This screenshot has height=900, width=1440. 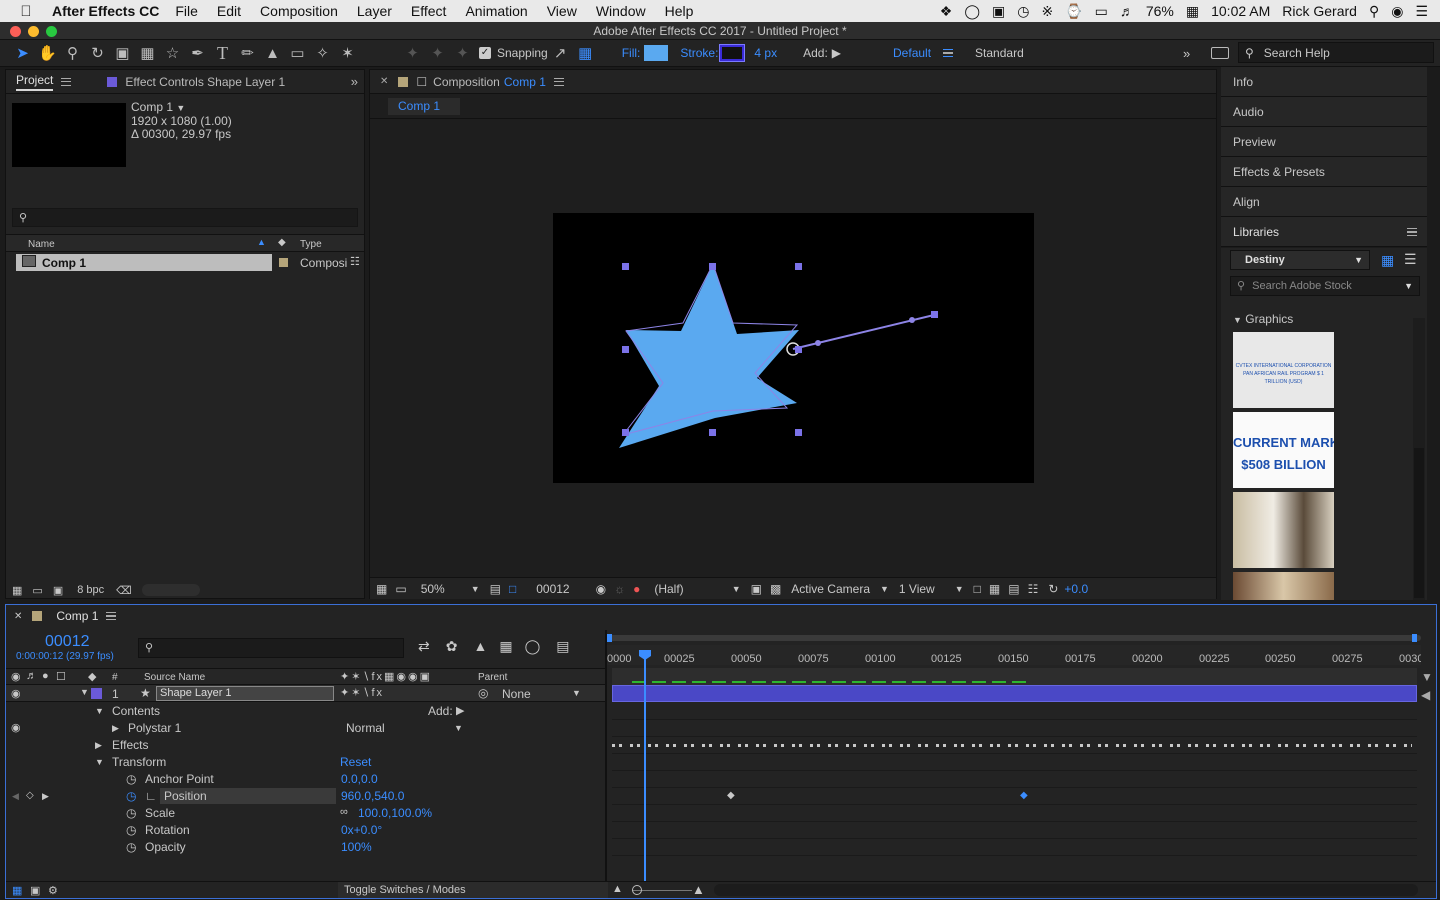 What do you see at coordinates (41, 244) in the screenshot?
I see `column-name: Name` at bounding box center [41, 244].